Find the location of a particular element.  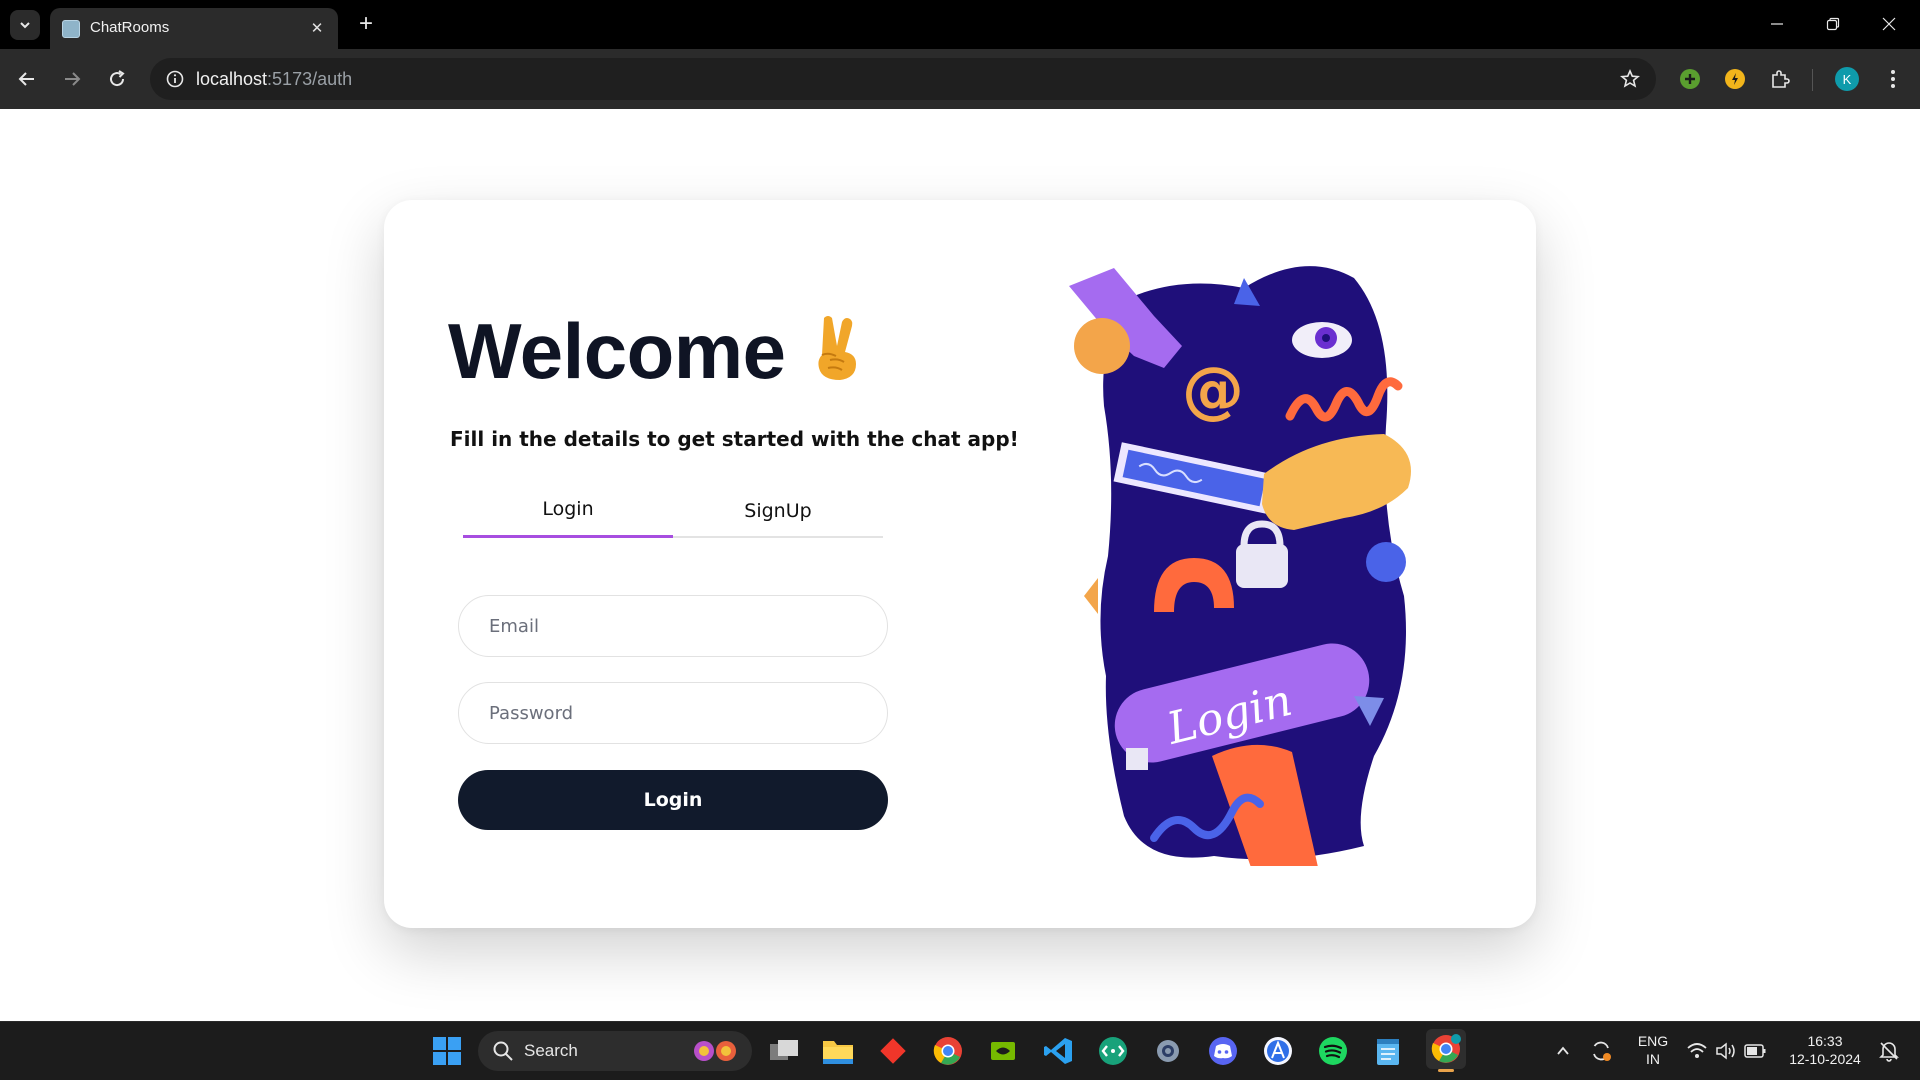

sync-icon is located at coordinates (1601, 1051).